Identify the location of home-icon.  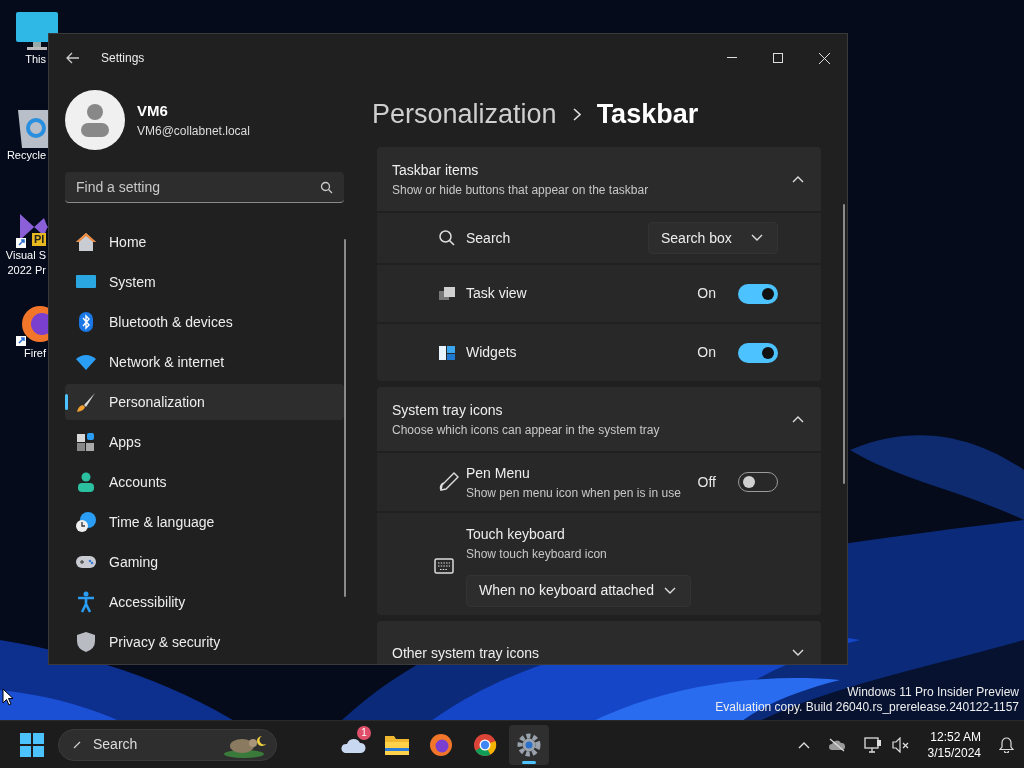
(86, 242).